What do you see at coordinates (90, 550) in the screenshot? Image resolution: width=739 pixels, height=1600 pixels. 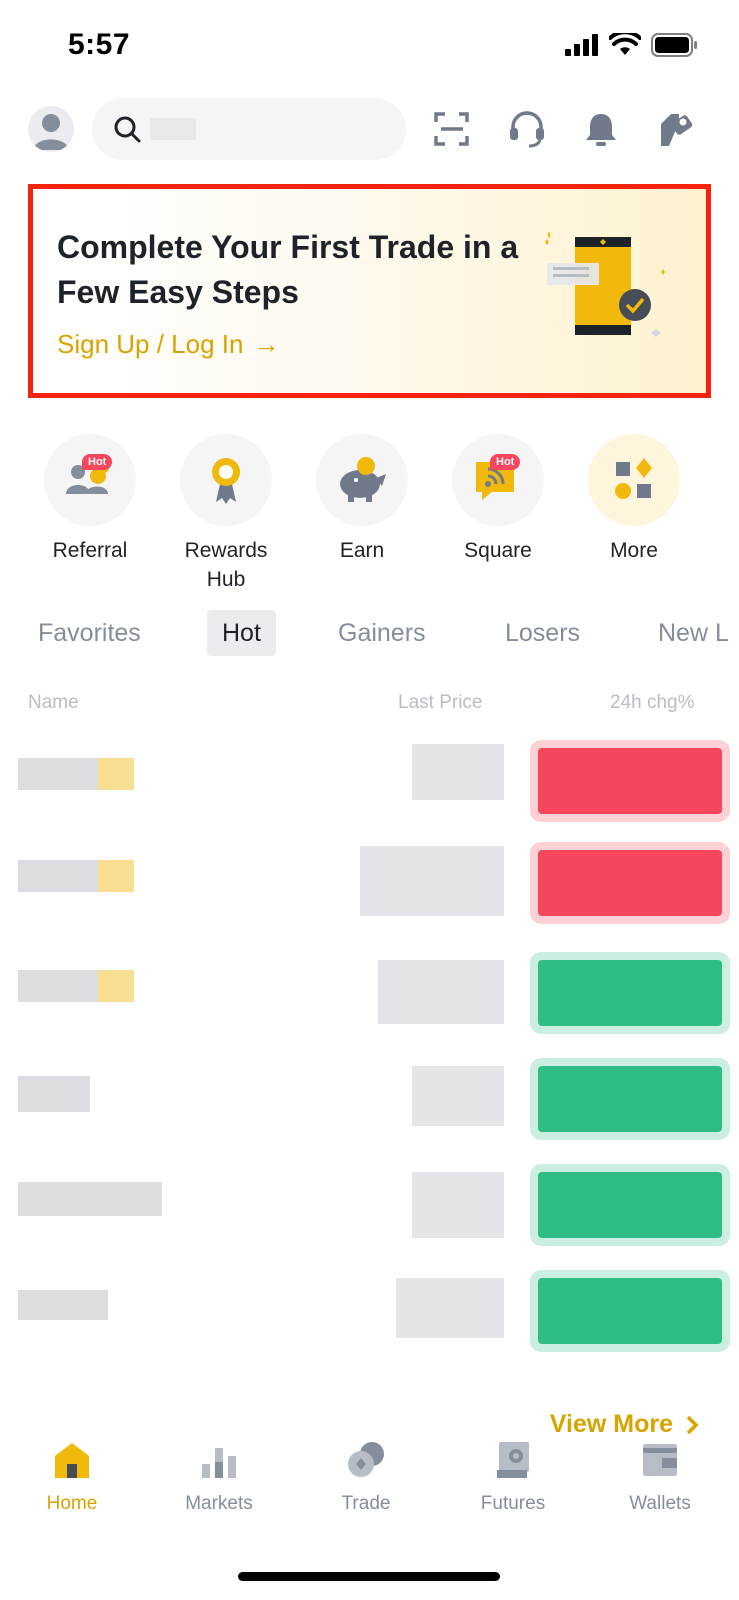 I see `quick-action-label: Referral` at bounding box center [90, 550].